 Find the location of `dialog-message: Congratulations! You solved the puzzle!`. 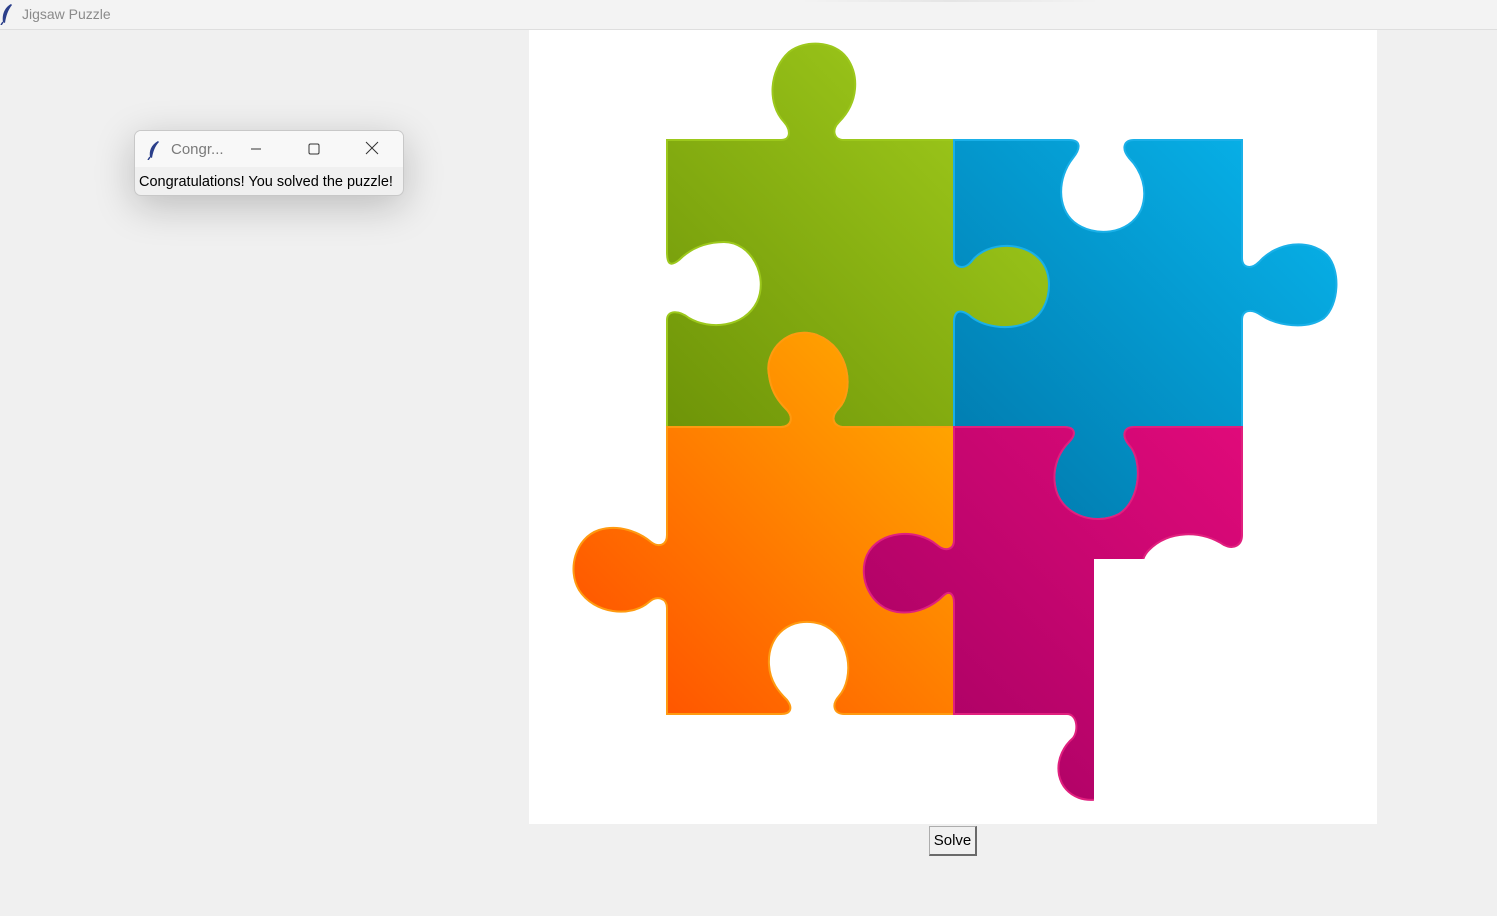

dialog-message: Congratulations! You solved the puzzle! is located at coordinates (266, 182).